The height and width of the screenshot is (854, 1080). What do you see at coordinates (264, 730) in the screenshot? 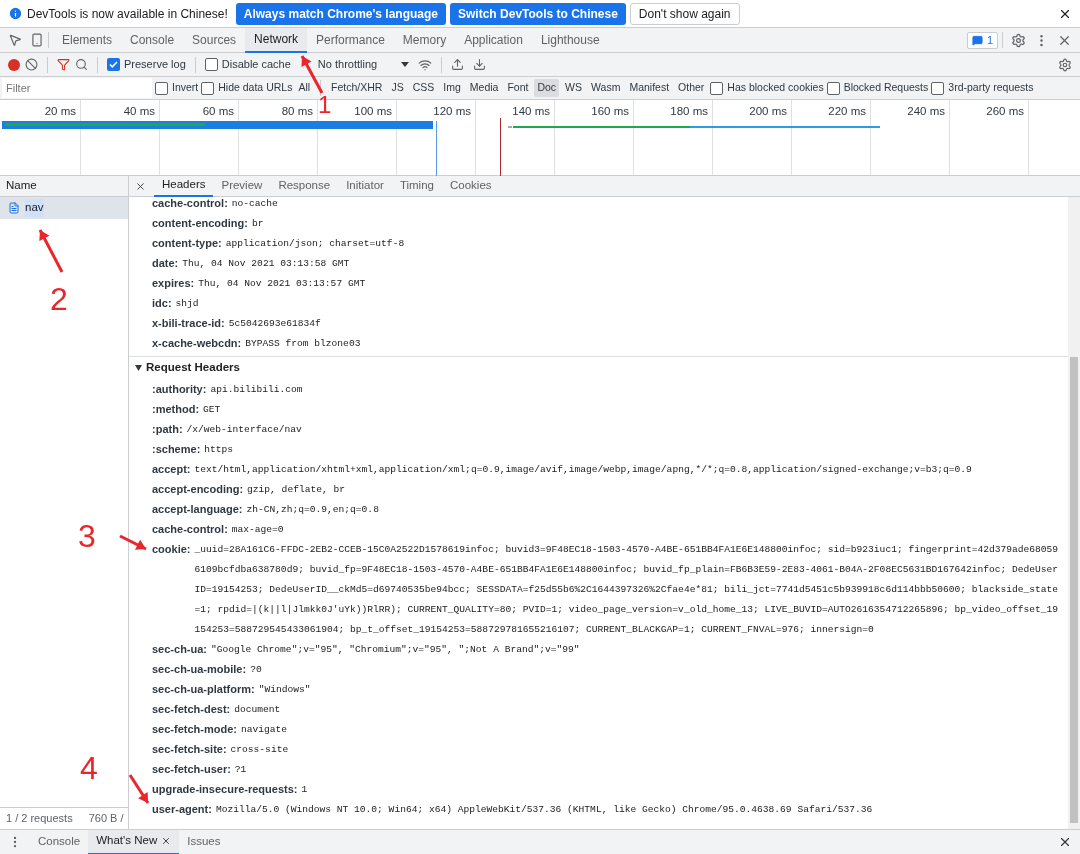
I see `header-value: navigate` at bounding box center [264, 730].